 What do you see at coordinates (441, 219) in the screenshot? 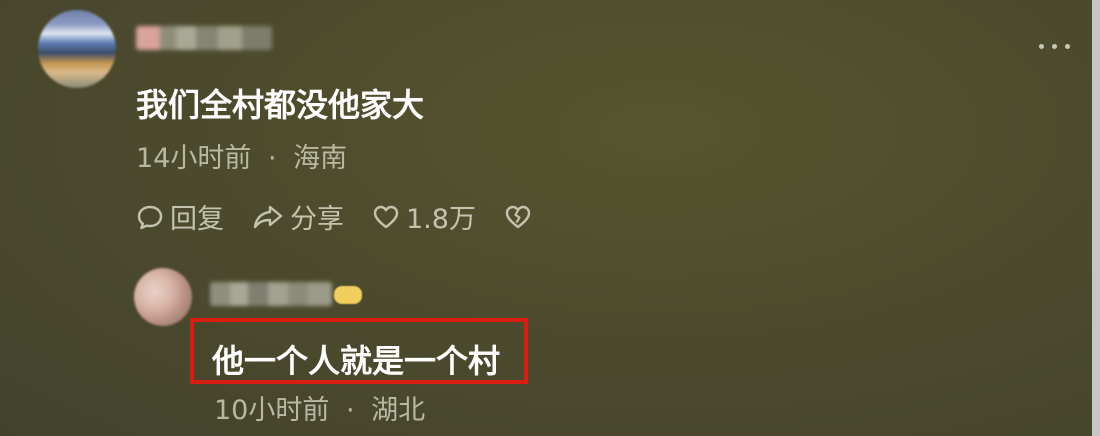
I see `like-count: 1.8万` at bounding box center [441, 219].